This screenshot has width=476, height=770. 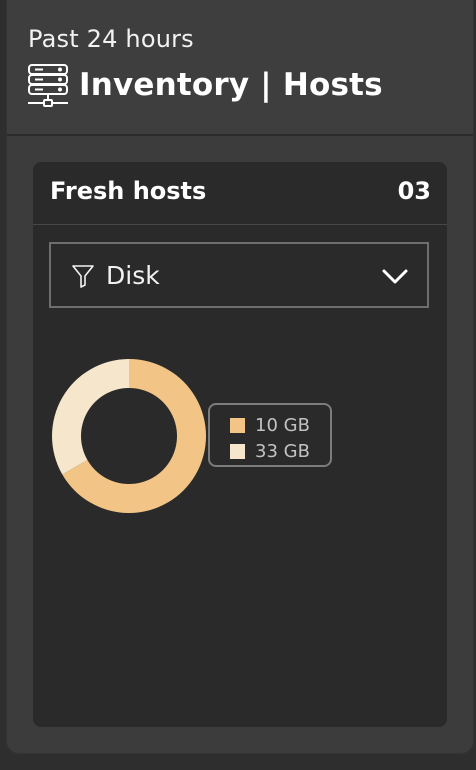 What do you see at coordinates (239, 275) in the screenshot?
I see `disk-filter-dropdown: Disk` at bounding box center [239, 275].